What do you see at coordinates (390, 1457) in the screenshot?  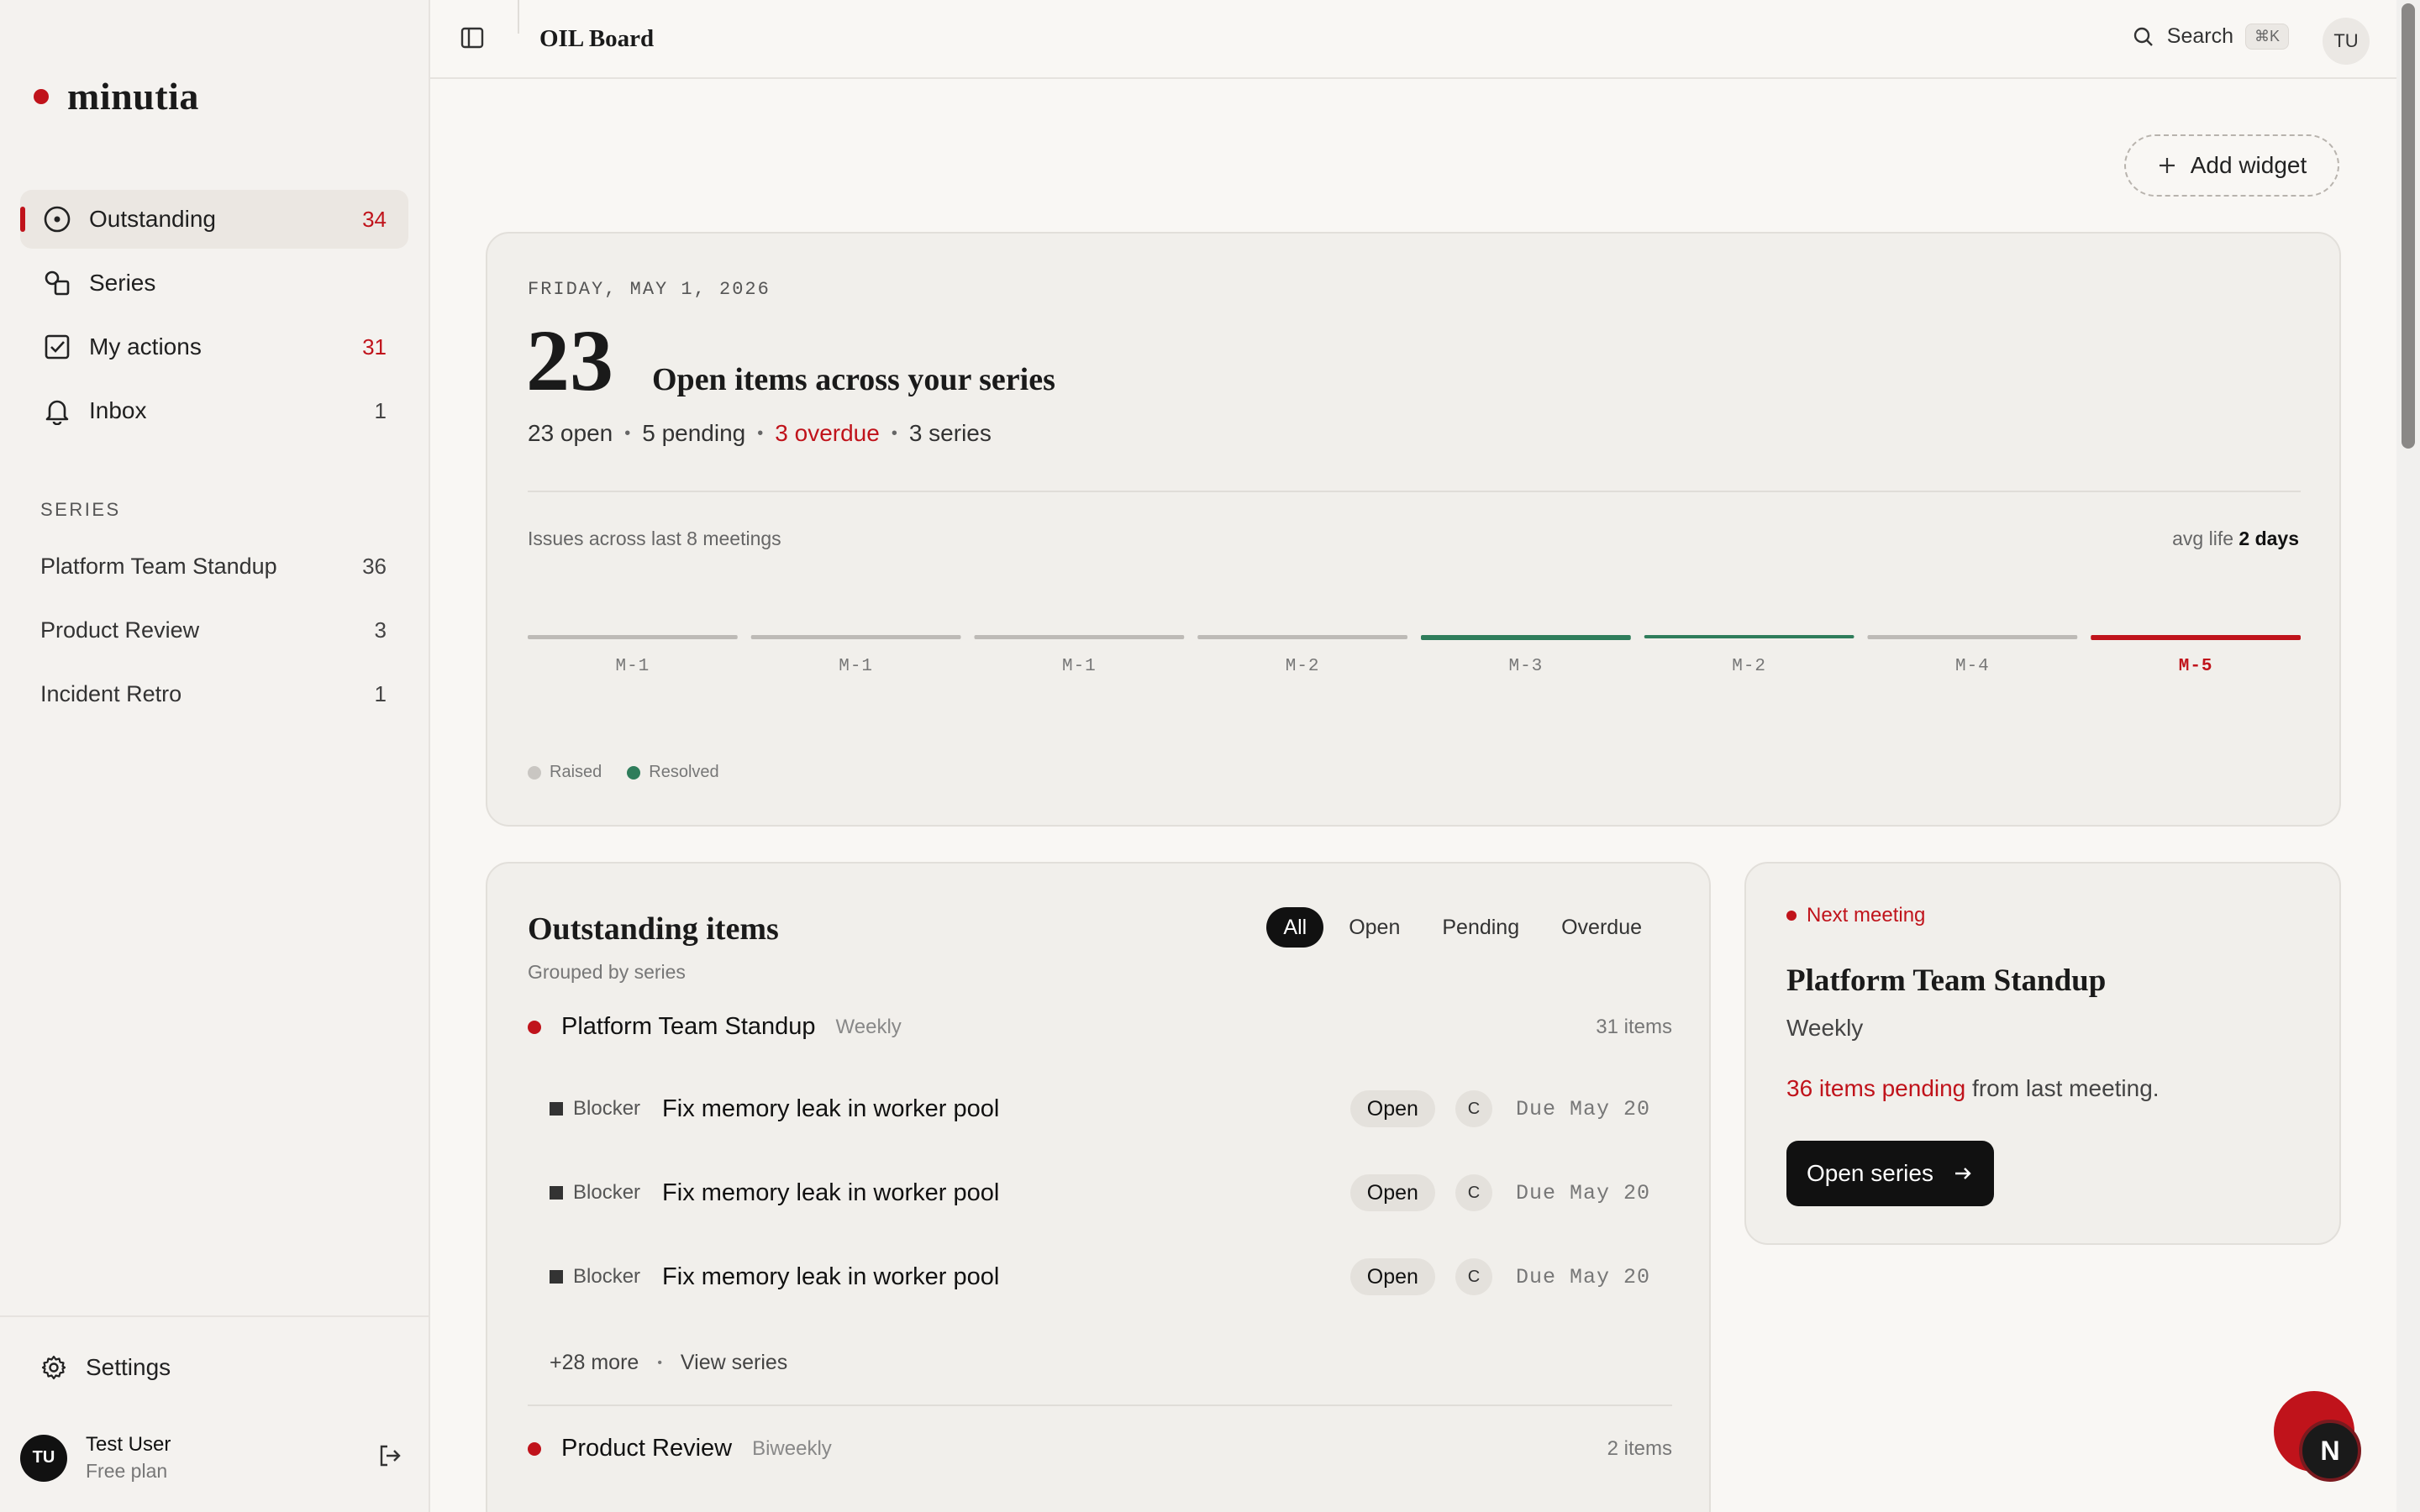 I see `logout-icon` at bounding box center [390, 1457].